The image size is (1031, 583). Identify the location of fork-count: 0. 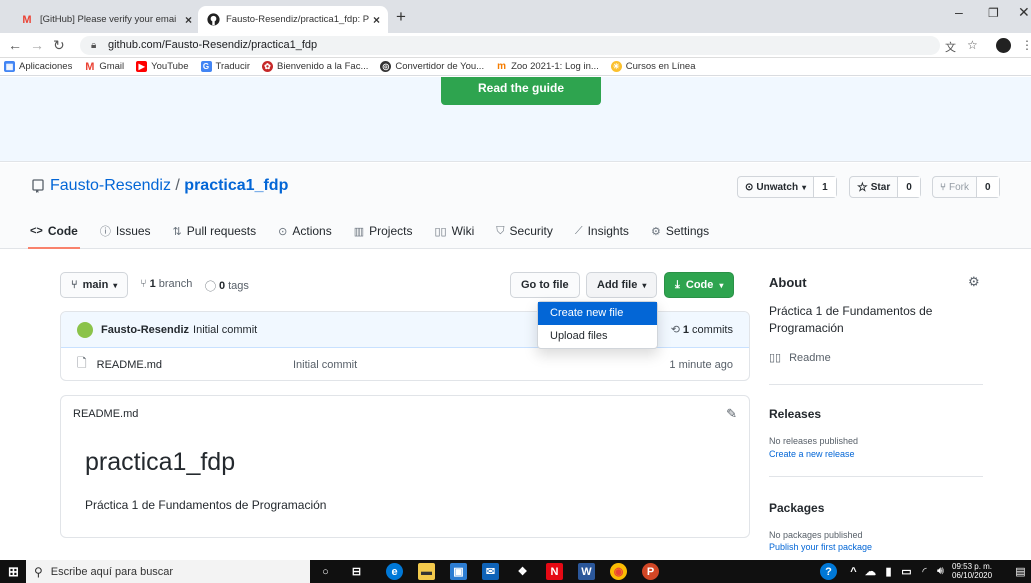
(987, 187).